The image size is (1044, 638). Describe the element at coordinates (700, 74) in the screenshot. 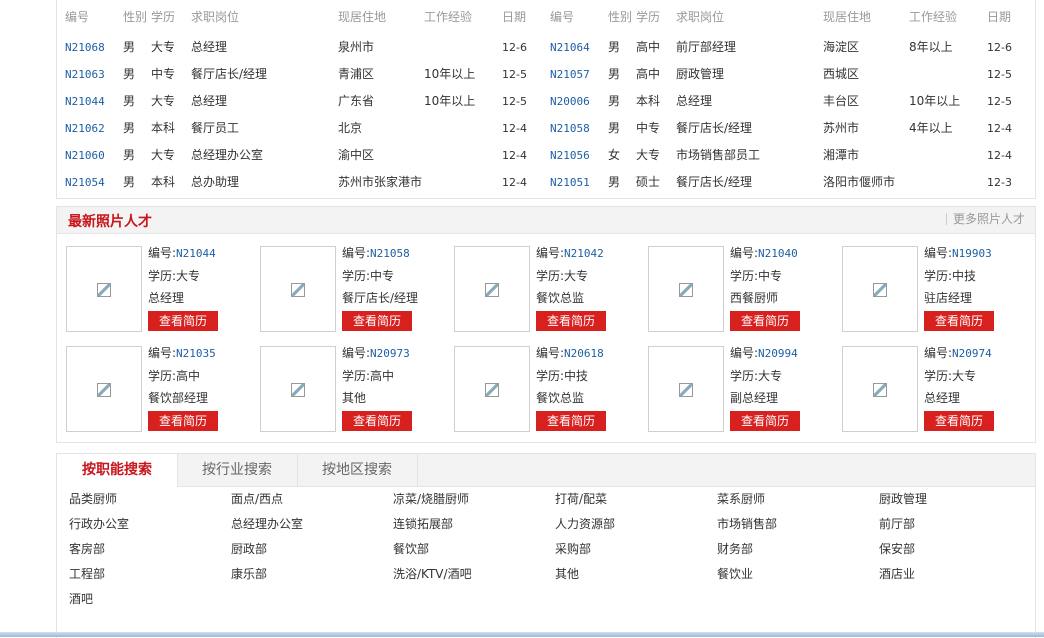

I see `table-cell: 厨政管理` at that location.